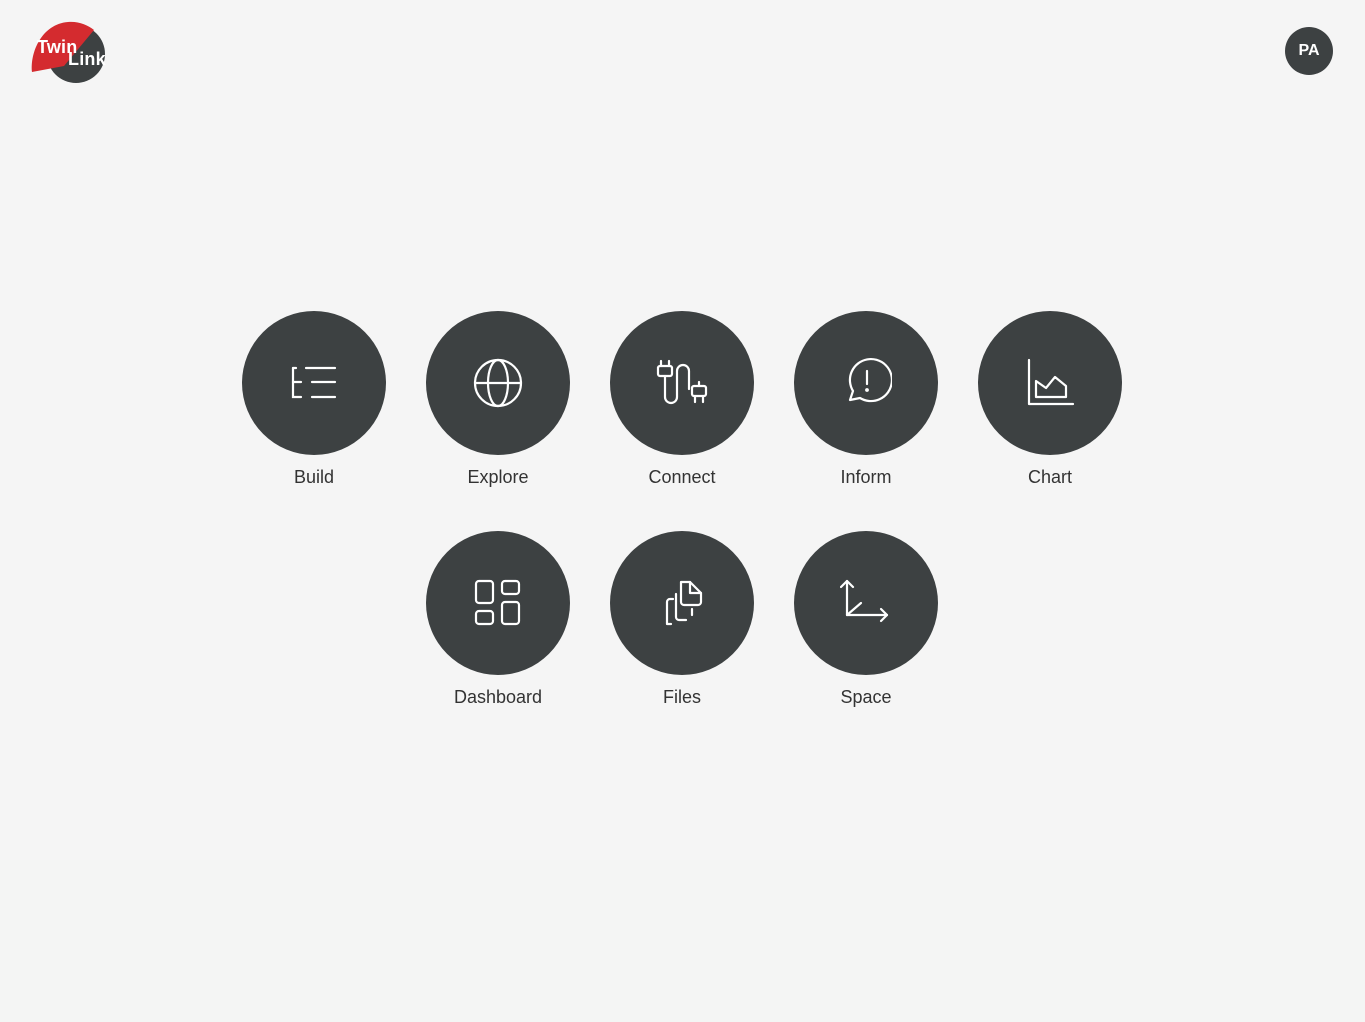 The height and width of the screenshot is (1022, 1365). I want to click on user-avatar-button: PA, so click(1309, 51).